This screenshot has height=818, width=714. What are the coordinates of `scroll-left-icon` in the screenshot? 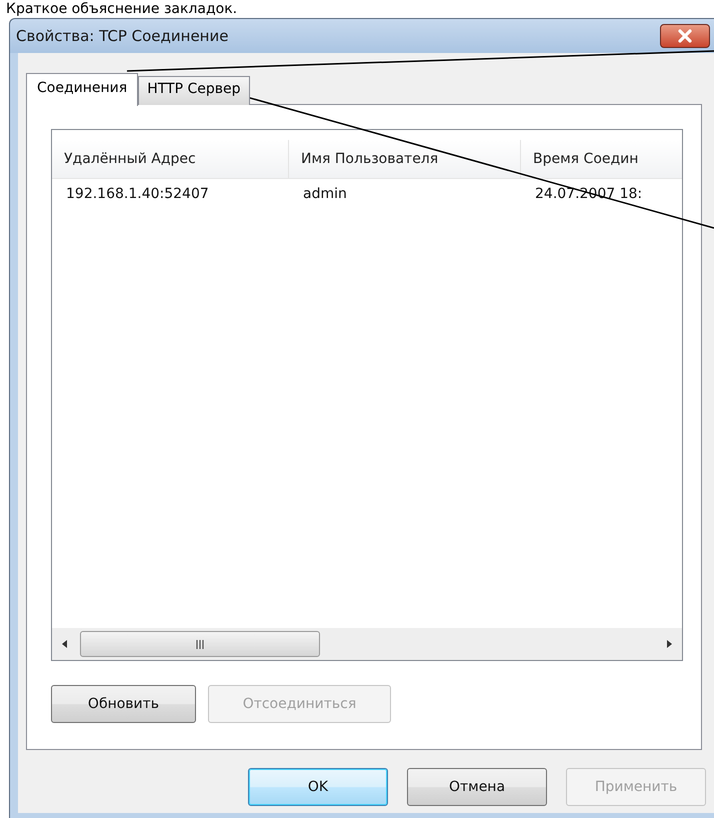 It's located at (65, 644).